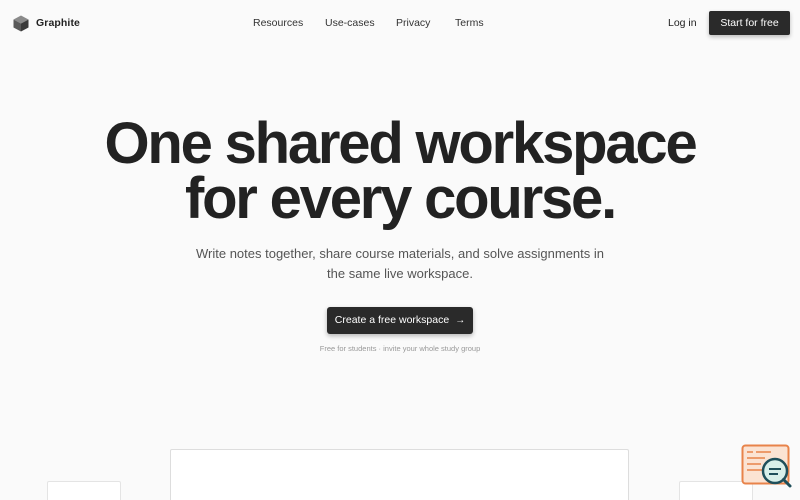 The width and height of the screenshot is (800, 500). I want to click on start-for-free-button: Start for free, so click(749, 23).